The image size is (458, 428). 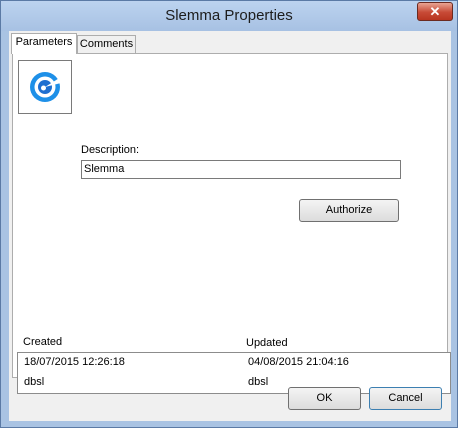 I want to click on created-by: dbsl, so click(x=34, y=382).